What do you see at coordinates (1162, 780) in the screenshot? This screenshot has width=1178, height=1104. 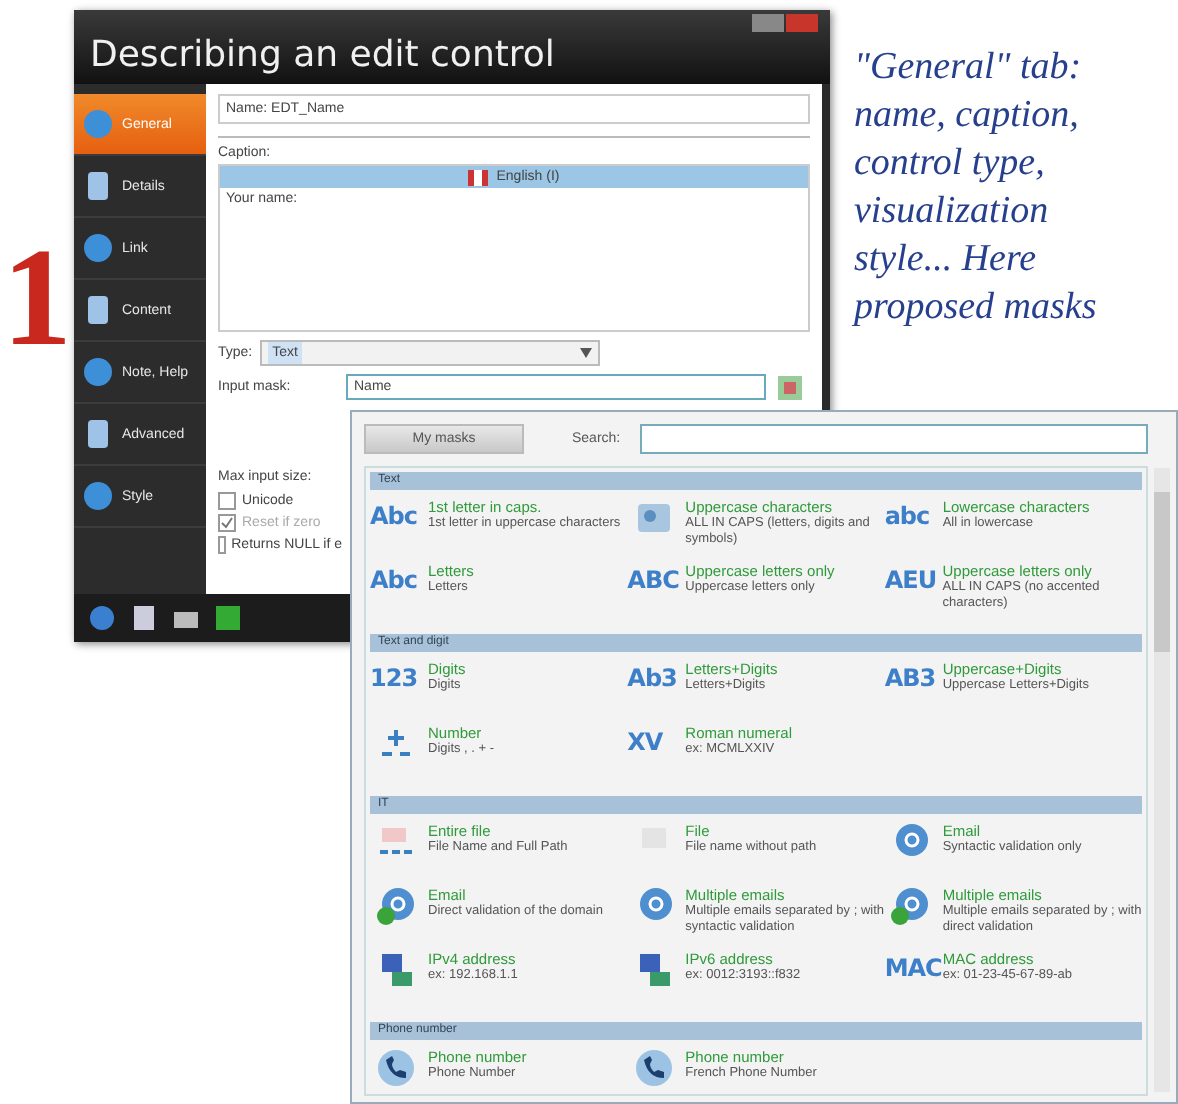 I see `scrollbar` at bounding box center [1162, 780].